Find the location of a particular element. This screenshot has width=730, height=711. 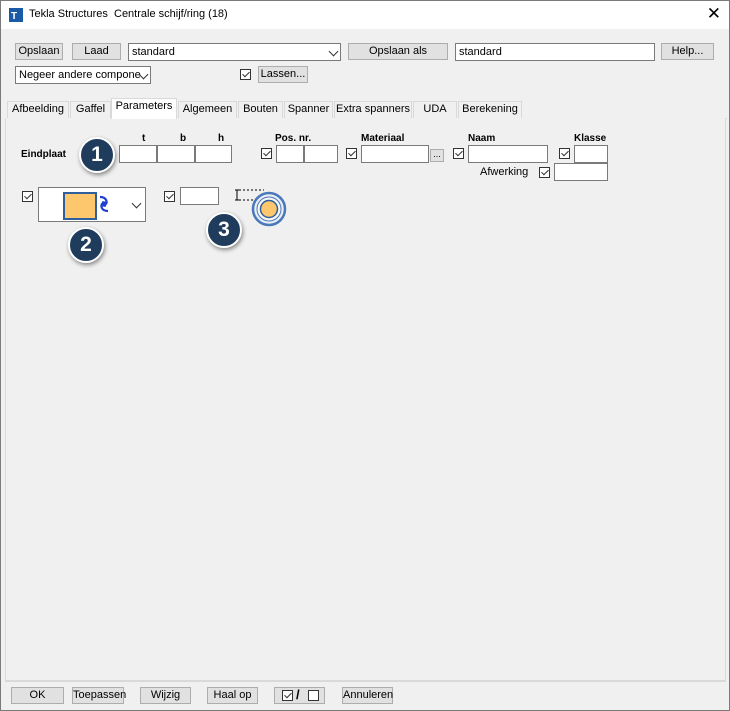

checkbox-unchecked-icon is located at coordinates (313, 695).